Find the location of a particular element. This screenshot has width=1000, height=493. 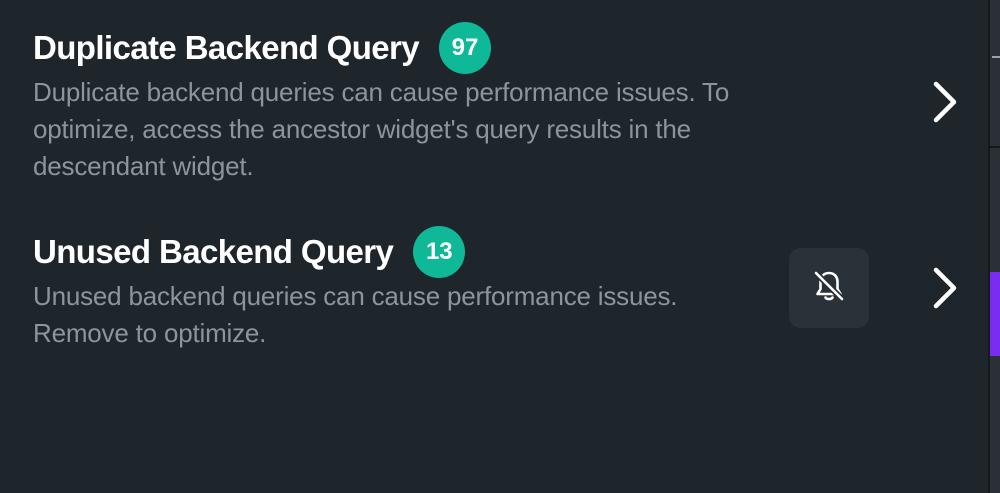

bell-off-icon is located at coordinates (829, 288).